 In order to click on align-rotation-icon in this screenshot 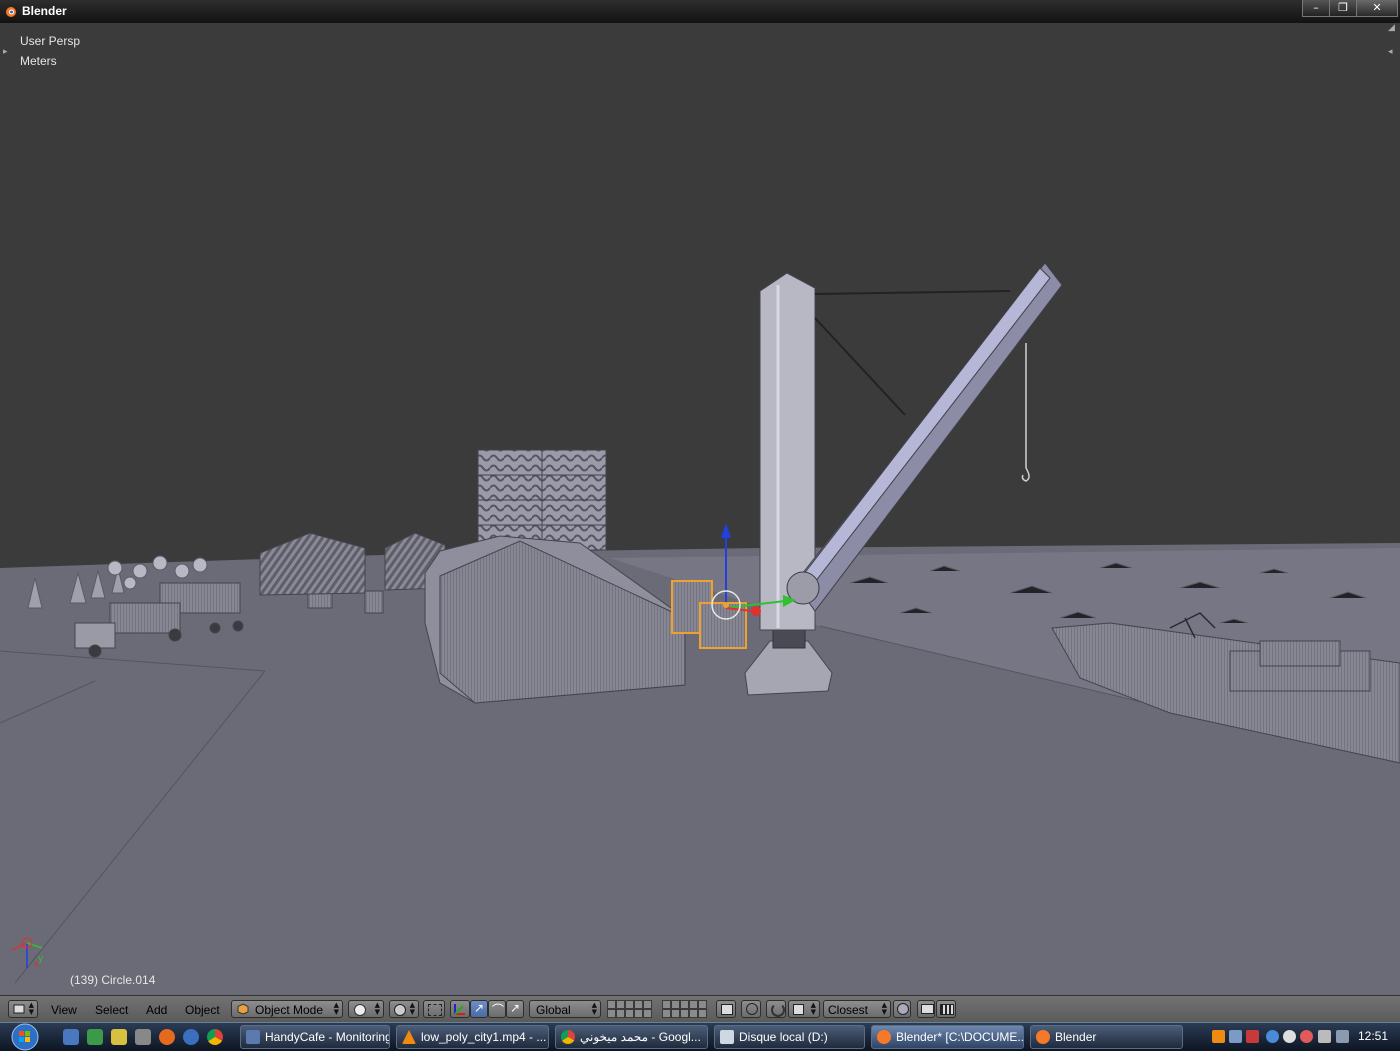, I will do `click(903, 1009)`.